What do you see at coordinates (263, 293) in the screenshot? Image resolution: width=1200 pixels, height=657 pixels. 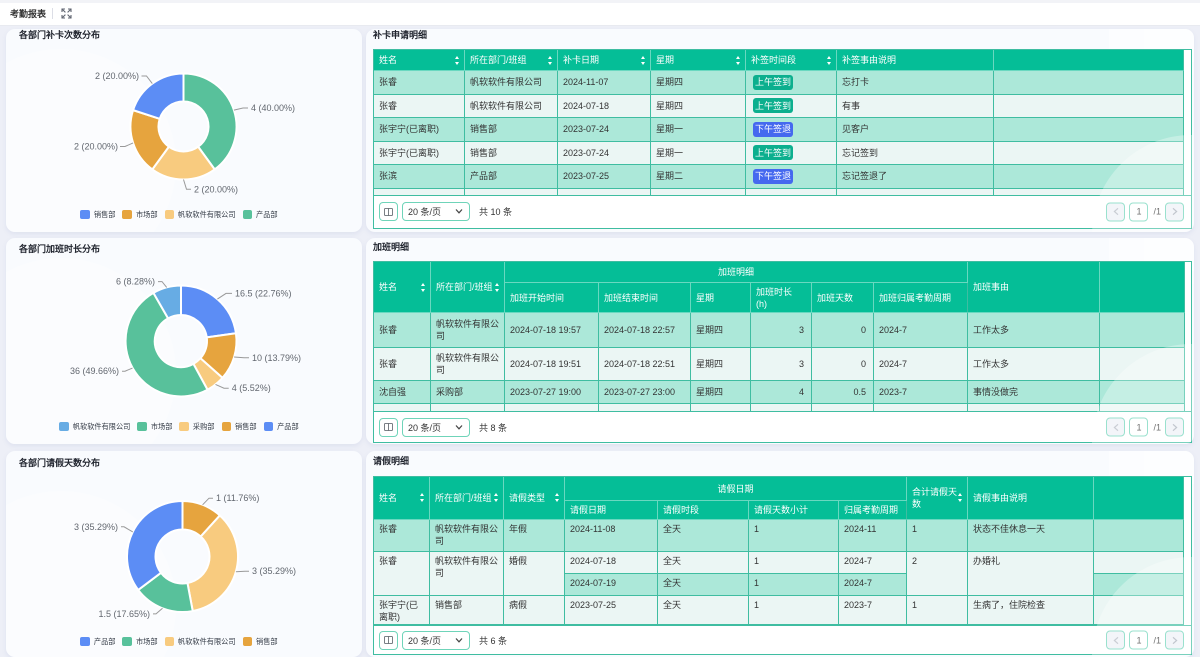 I see `svg-text: 16.5 (22.76%)` at bounding box center [263, 293].